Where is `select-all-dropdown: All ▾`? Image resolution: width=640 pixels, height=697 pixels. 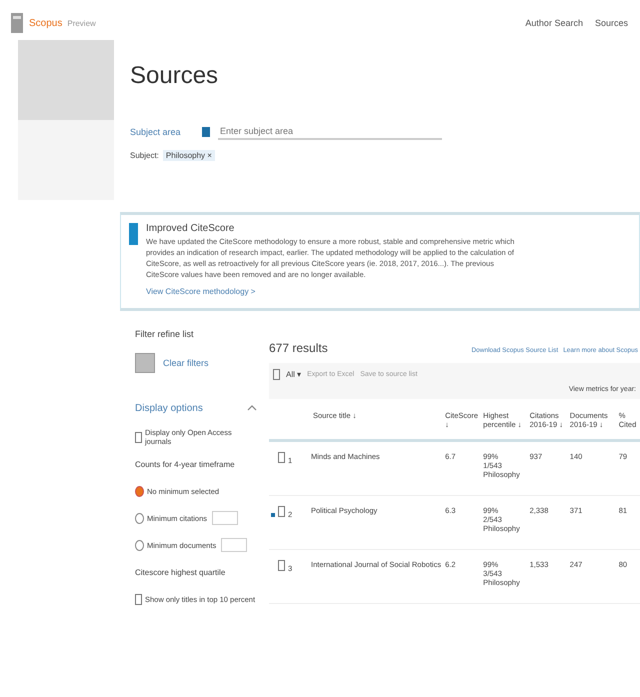 select-all-dropdown: All ▾ is located at coordinates (294, 374).